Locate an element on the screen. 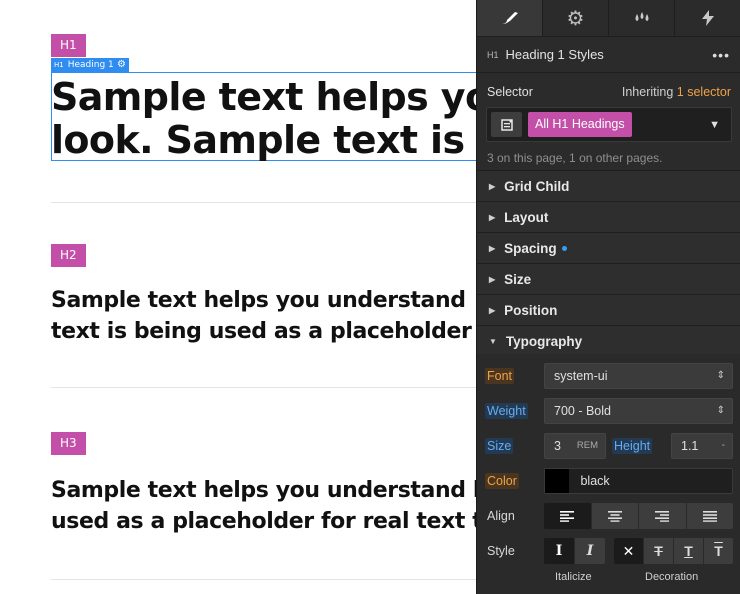  decoration-segmented-control: ✕ T T T is located at coordinates (673, 551).